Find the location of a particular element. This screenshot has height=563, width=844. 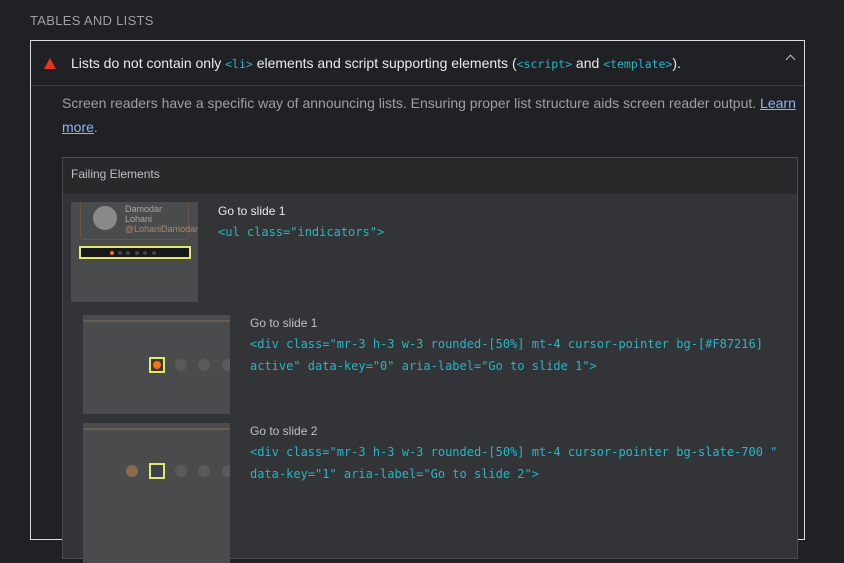

chevron-up-icon is located at coordinates (790, 59).